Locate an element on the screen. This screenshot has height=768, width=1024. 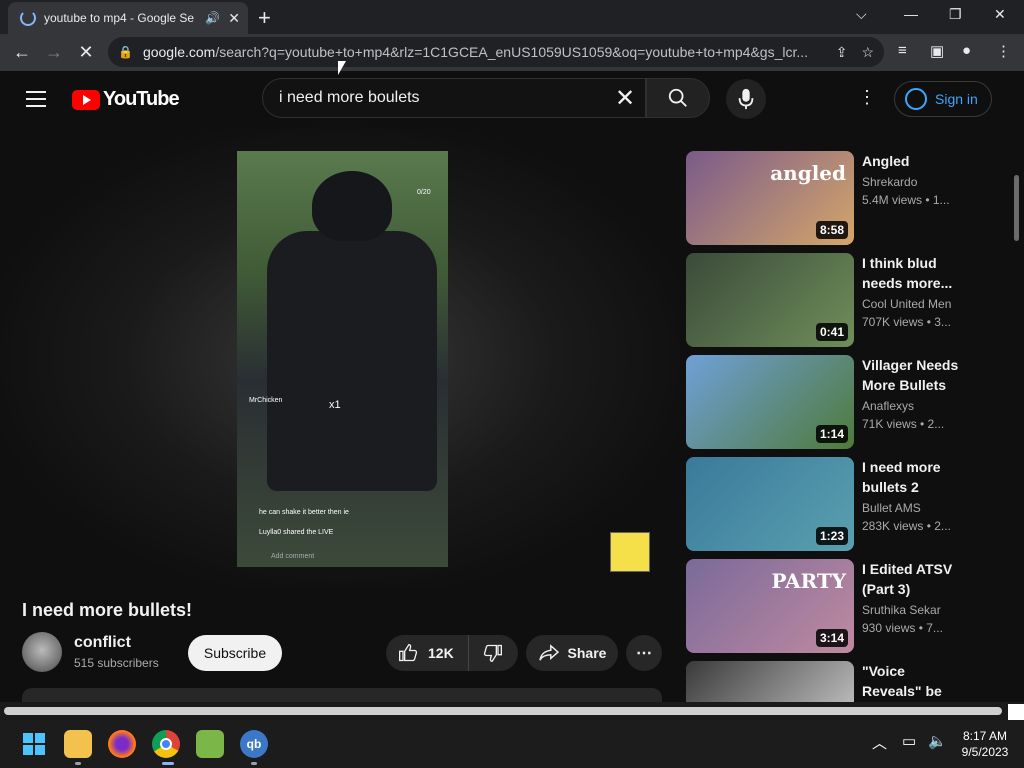
close-tab-icon: ✕ is located at coordinates (234, 18).